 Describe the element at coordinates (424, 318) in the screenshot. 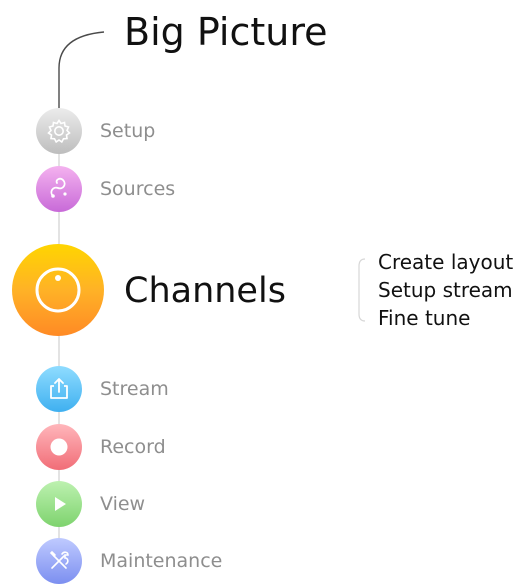

I see `subtask-fine-tune: Fine tune` at that location.